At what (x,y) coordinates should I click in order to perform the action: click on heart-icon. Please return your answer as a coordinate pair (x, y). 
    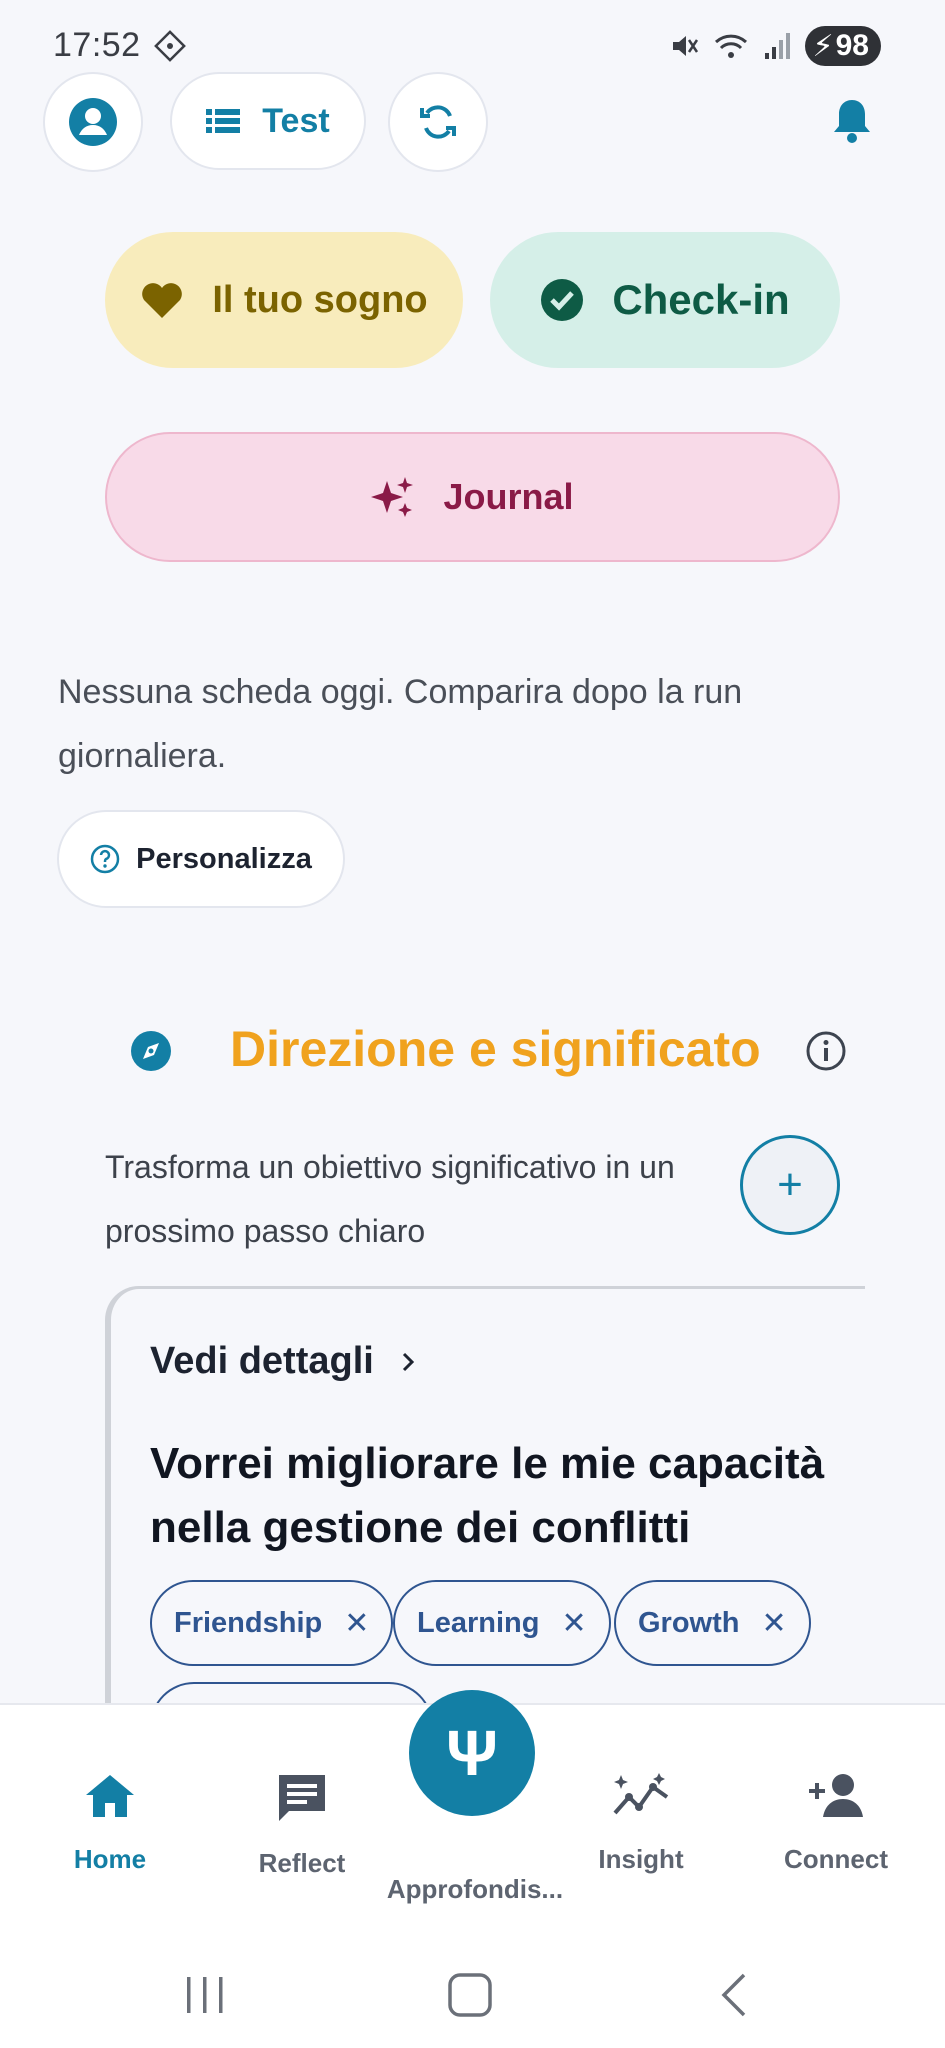
    Looking at the image, I should click on (162, 300).